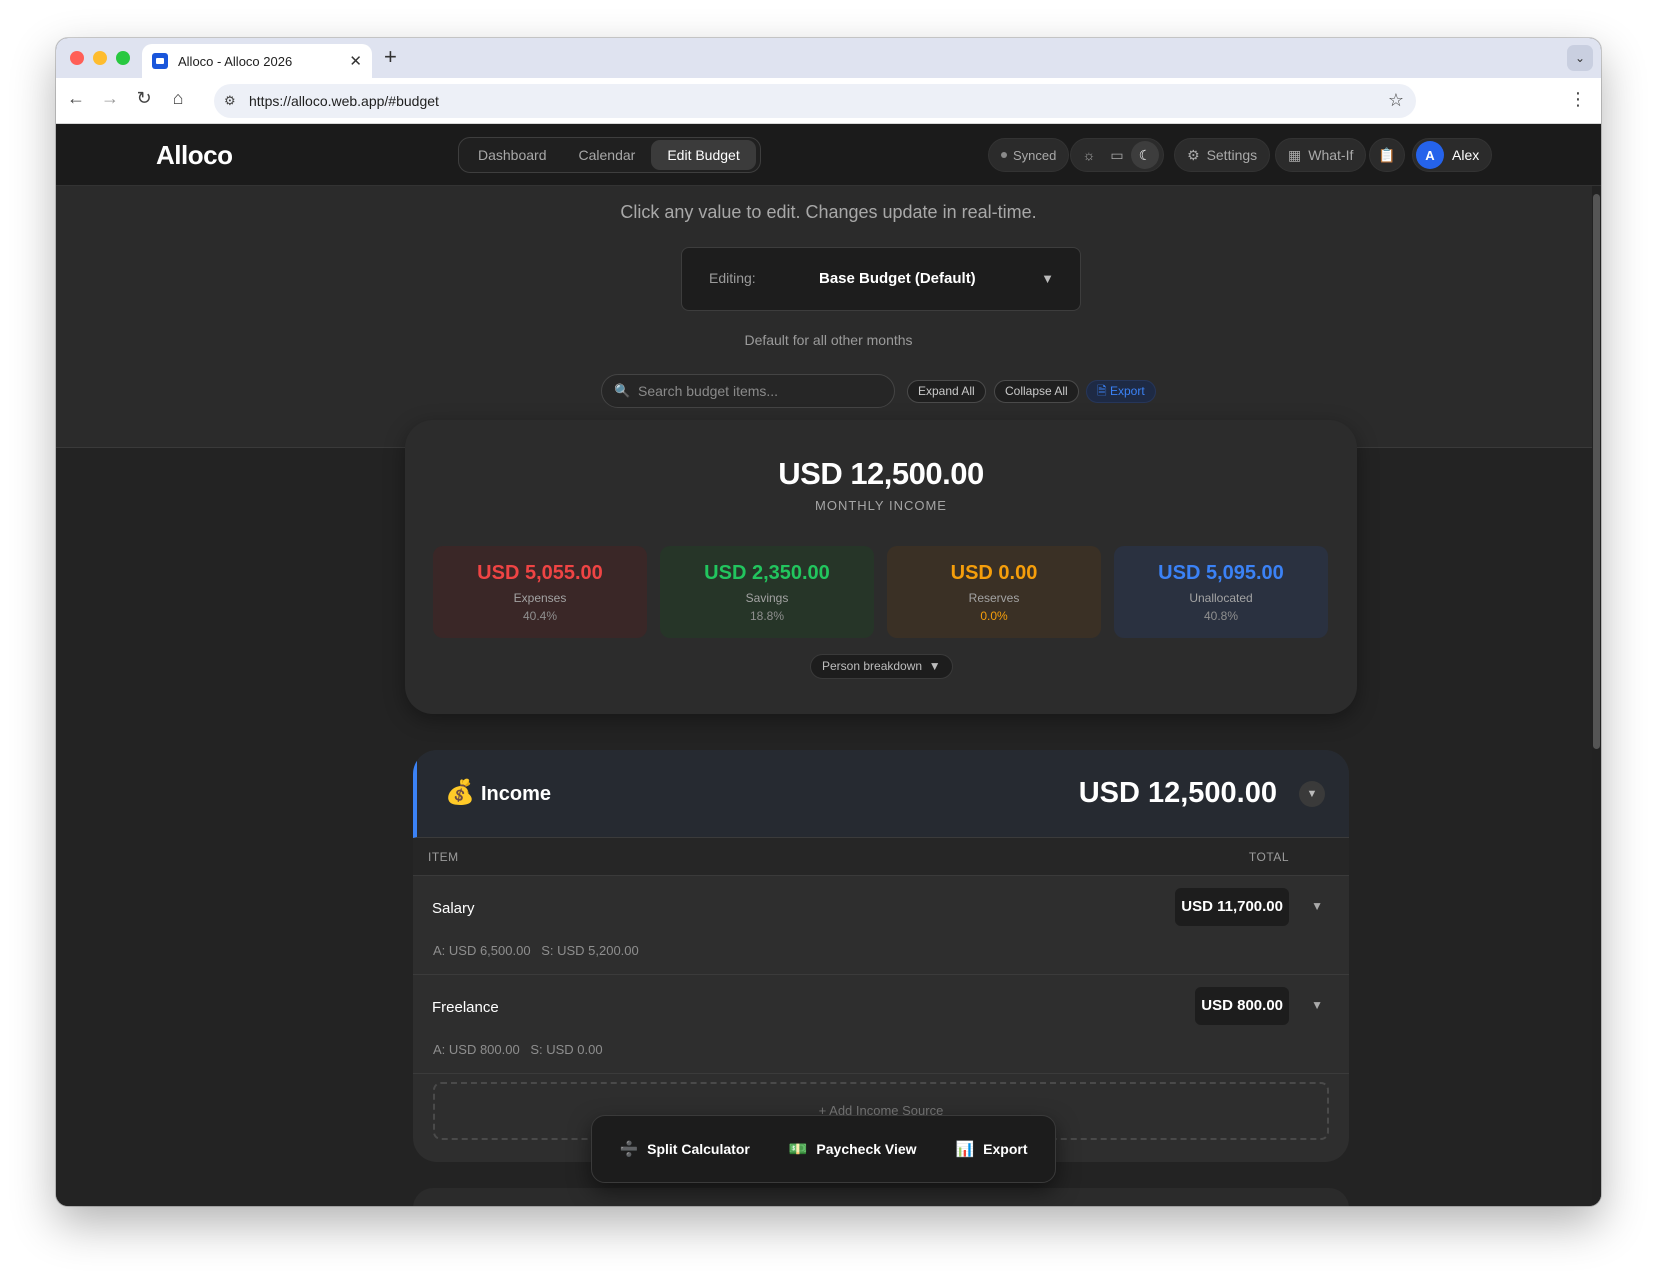 The height and width of the screenshot is (1281, 1657). I want to click on stat-percent: 40.8%, so click(1221, 616).